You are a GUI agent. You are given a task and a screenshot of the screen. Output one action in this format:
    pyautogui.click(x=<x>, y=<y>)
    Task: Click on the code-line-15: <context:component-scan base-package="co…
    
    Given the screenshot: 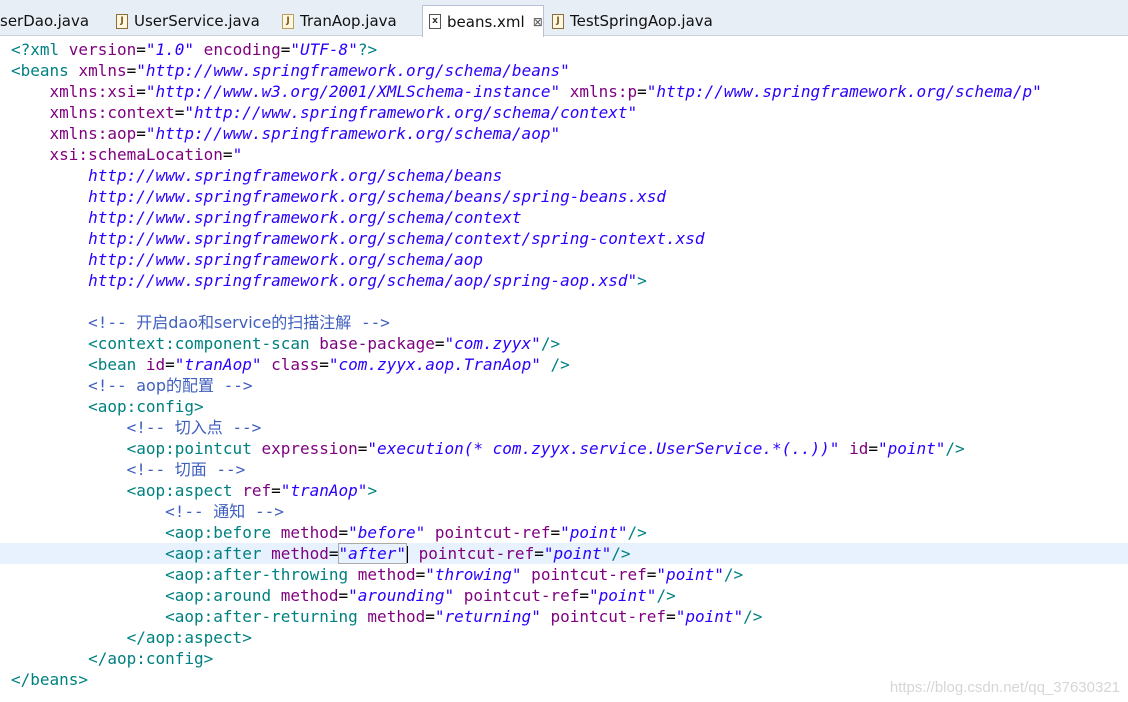 What is the action you would take?
    pyautogui.click(x=324, y=343)
    